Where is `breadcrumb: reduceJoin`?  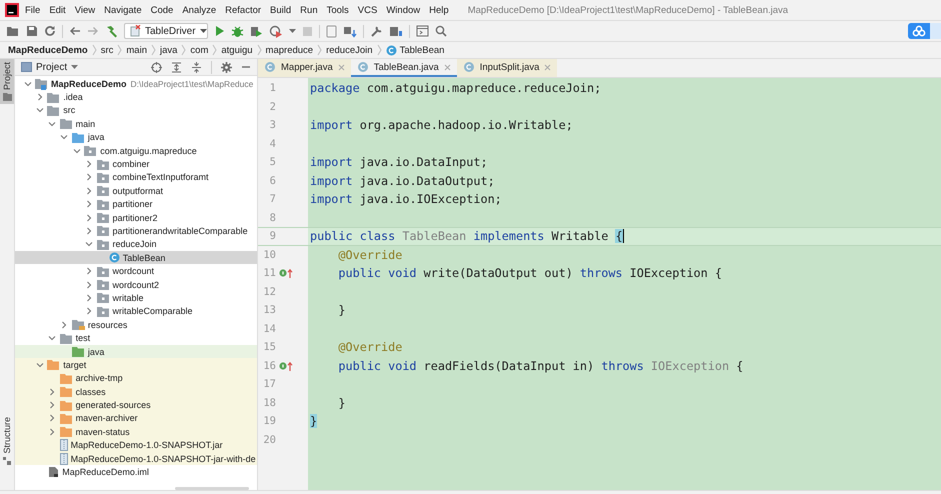
breadcrumb: reduceJoin is located at coordinates (349, 50).